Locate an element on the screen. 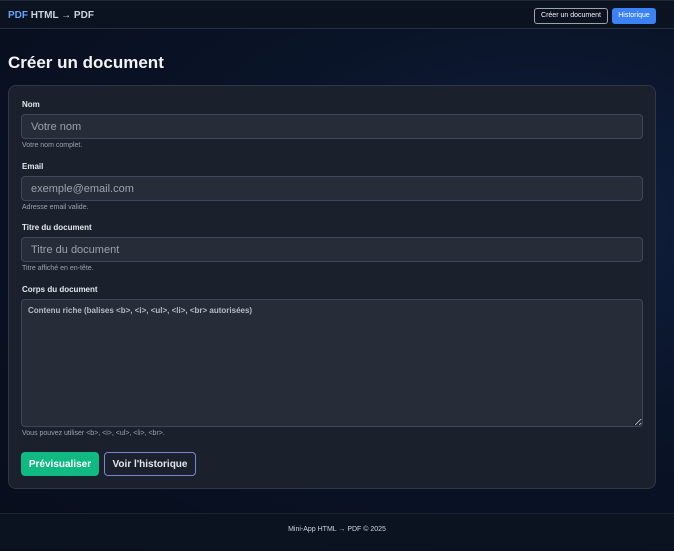 The height and width of the screenshot is (551, 674). name-label: Nom is located at coordinates (31, 104).